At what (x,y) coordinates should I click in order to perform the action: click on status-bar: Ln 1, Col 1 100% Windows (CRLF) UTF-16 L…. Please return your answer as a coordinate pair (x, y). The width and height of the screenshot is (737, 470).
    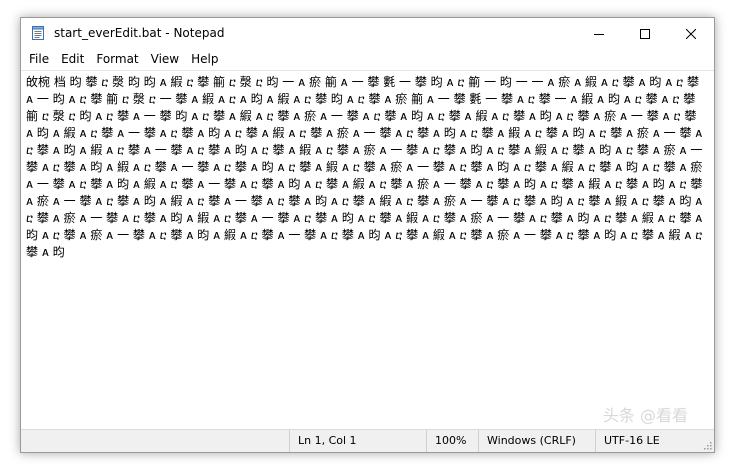
    Looking at the image, I should click on (367, 440).